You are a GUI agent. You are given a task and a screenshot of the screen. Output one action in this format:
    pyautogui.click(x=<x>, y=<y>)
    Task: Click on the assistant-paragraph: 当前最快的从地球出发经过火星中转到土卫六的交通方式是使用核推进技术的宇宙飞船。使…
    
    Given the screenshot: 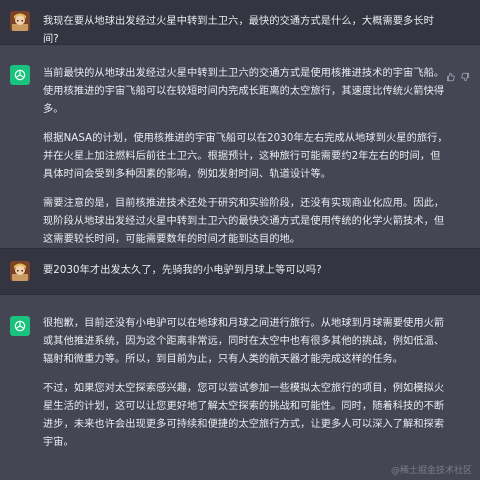 What is the action you would take?
    pyautogui.click(x=244, y=91)
    